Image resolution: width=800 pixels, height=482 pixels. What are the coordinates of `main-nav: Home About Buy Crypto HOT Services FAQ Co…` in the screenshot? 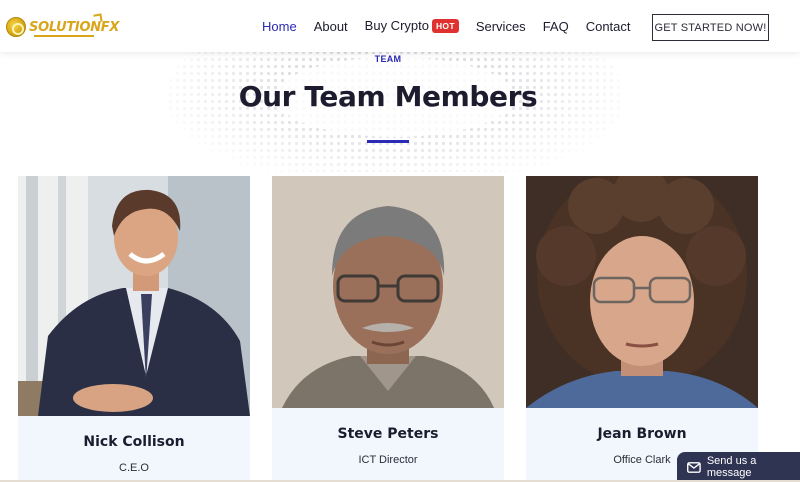 It's located at (455, 26).